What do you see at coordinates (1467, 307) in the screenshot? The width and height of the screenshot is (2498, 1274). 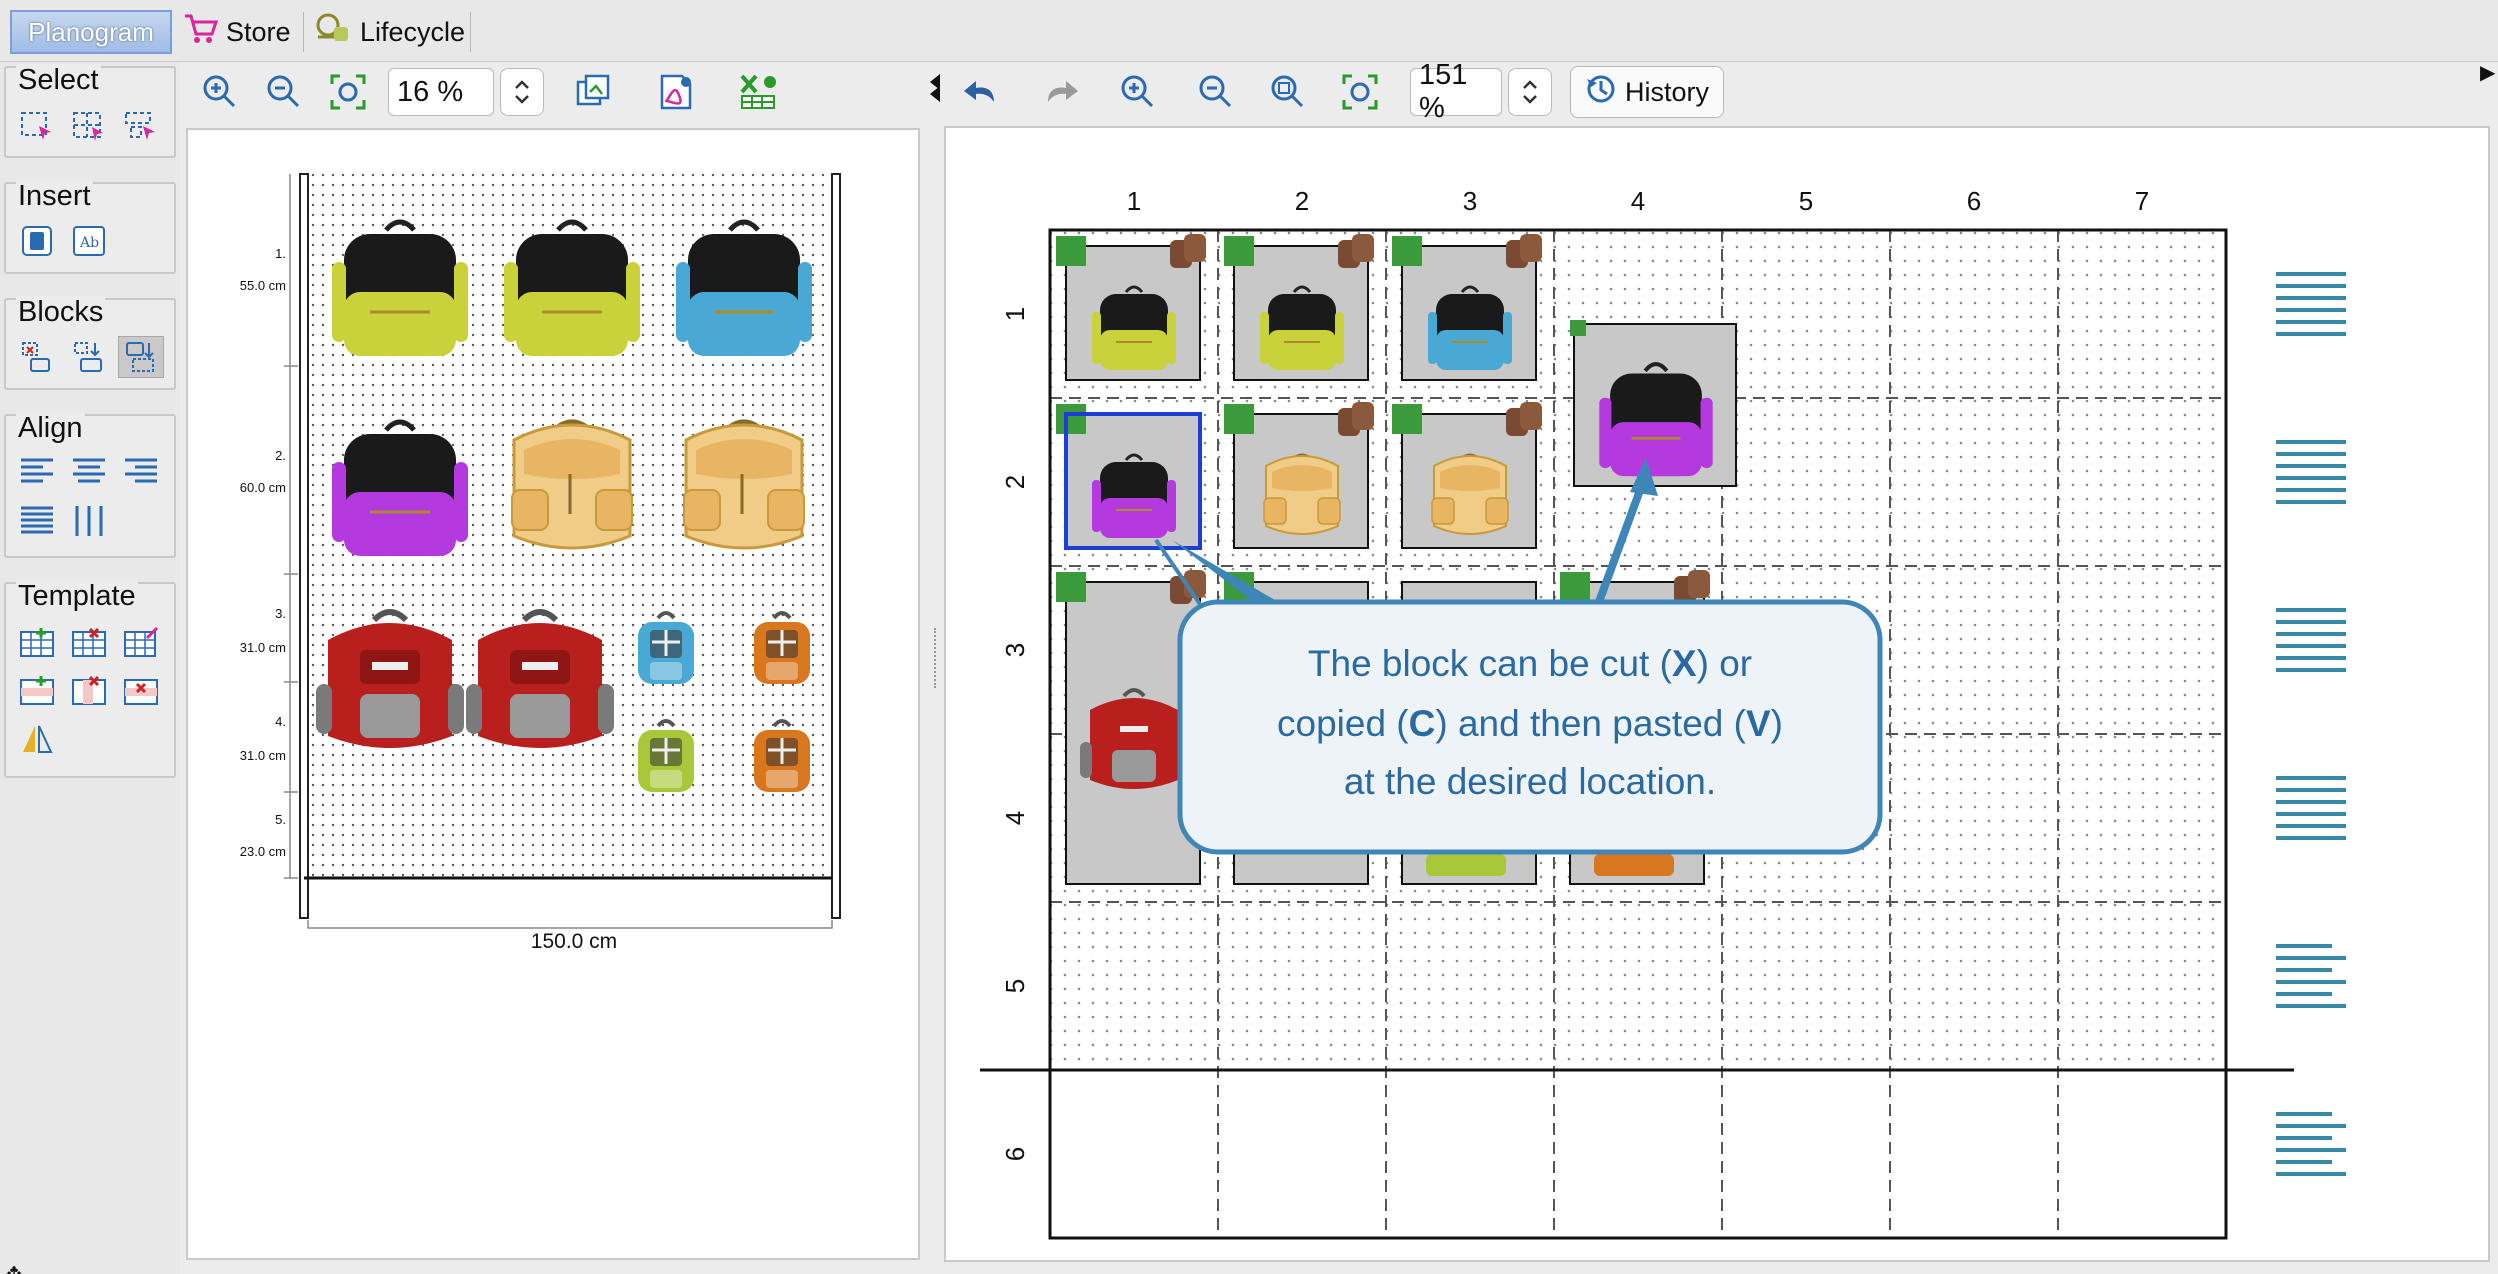 I see `block-r1-c3` at bounding box center [1467, 307].